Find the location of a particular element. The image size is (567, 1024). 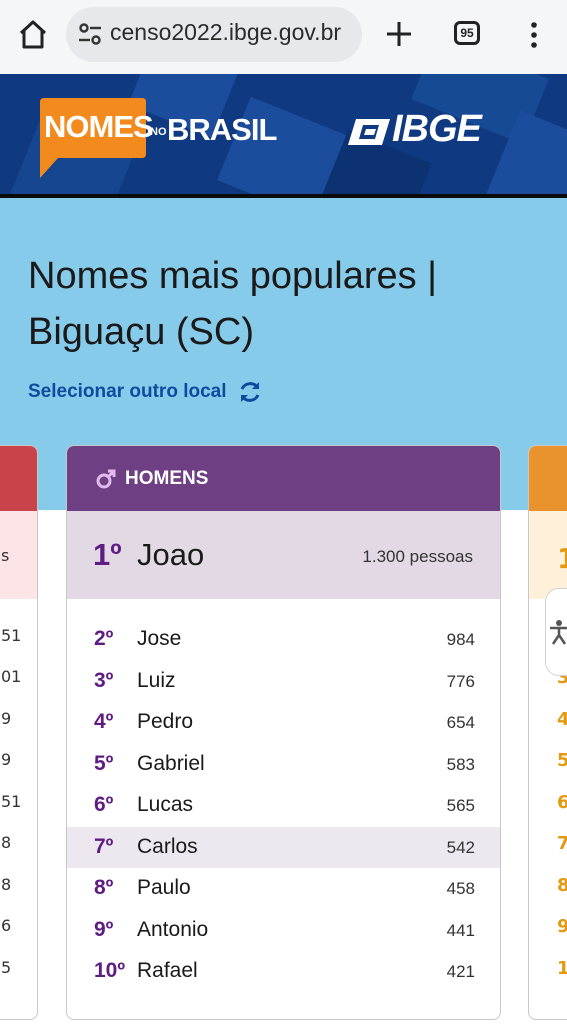

refresh-icon is located at coordinates (249, 392).